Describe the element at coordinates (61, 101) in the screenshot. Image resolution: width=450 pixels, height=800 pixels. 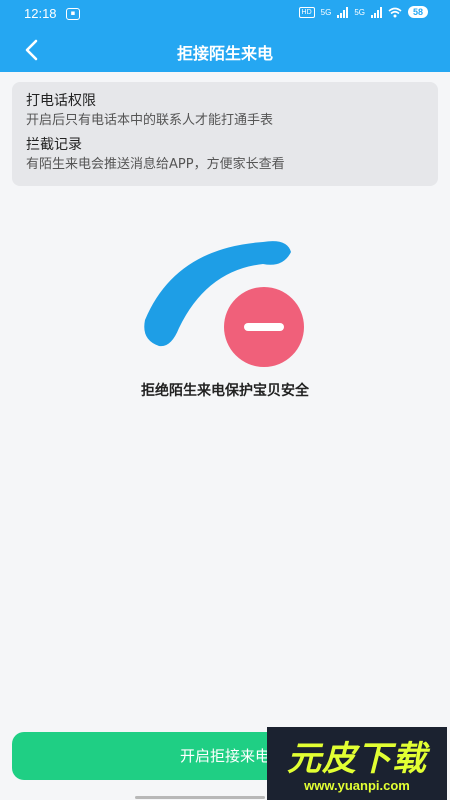
I see `call-permission-title: 打电话权限` at that location.